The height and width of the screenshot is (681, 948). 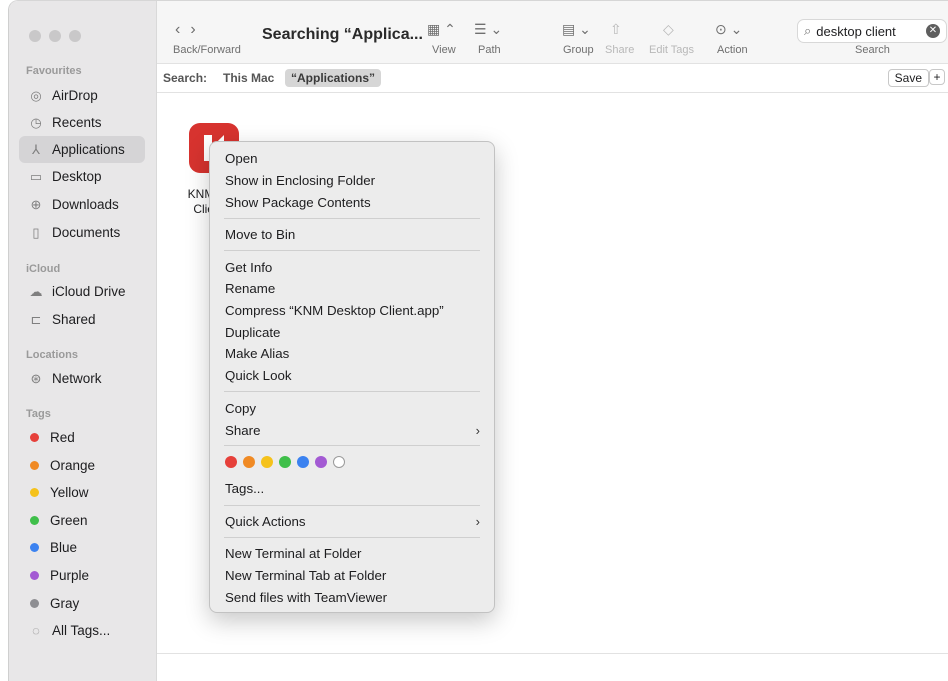 I want to click on sidebar-item-desktop: ▭ Desktop, so click(x=82, y=176).